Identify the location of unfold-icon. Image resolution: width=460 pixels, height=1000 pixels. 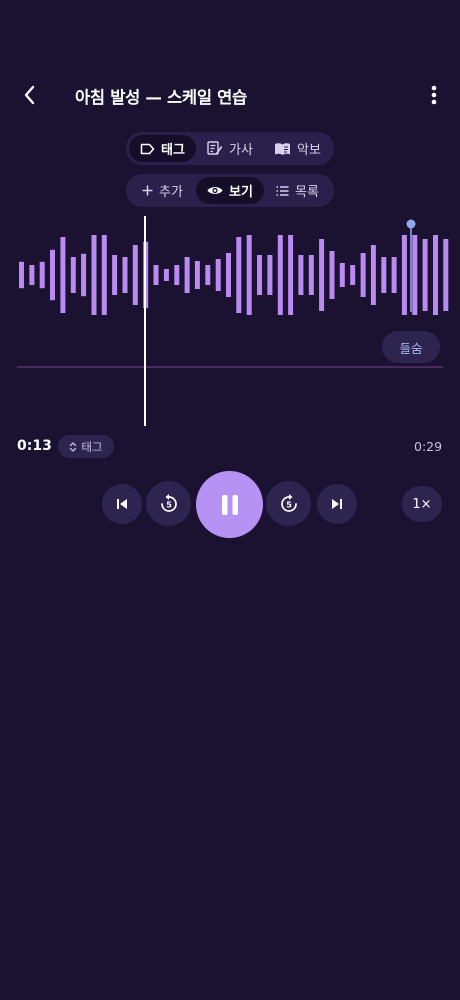
(73, 446).